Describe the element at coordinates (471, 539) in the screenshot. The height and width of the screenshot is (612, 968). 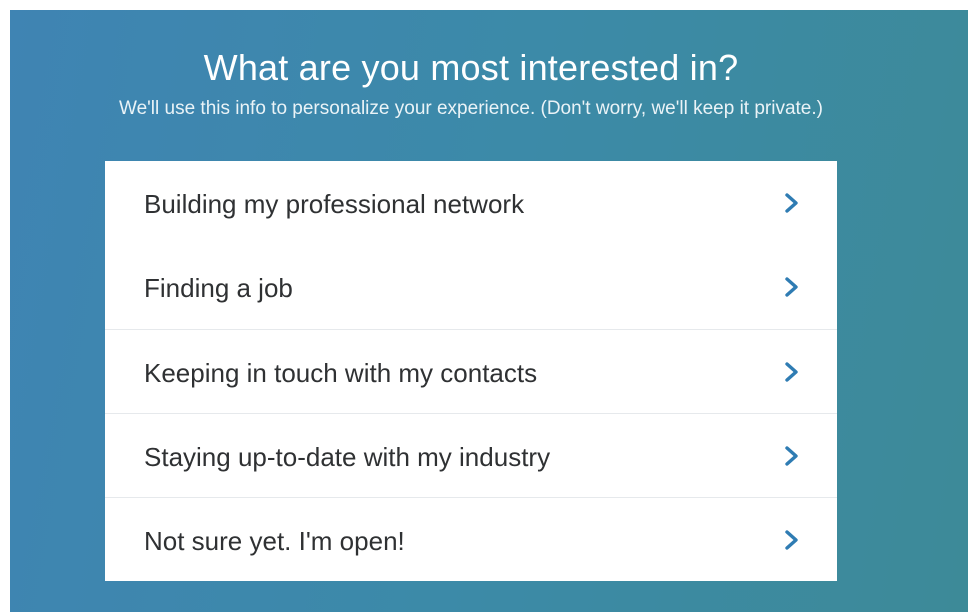
I see `option-not-sure-yet: Not sure yet. I'm open!` at that location.